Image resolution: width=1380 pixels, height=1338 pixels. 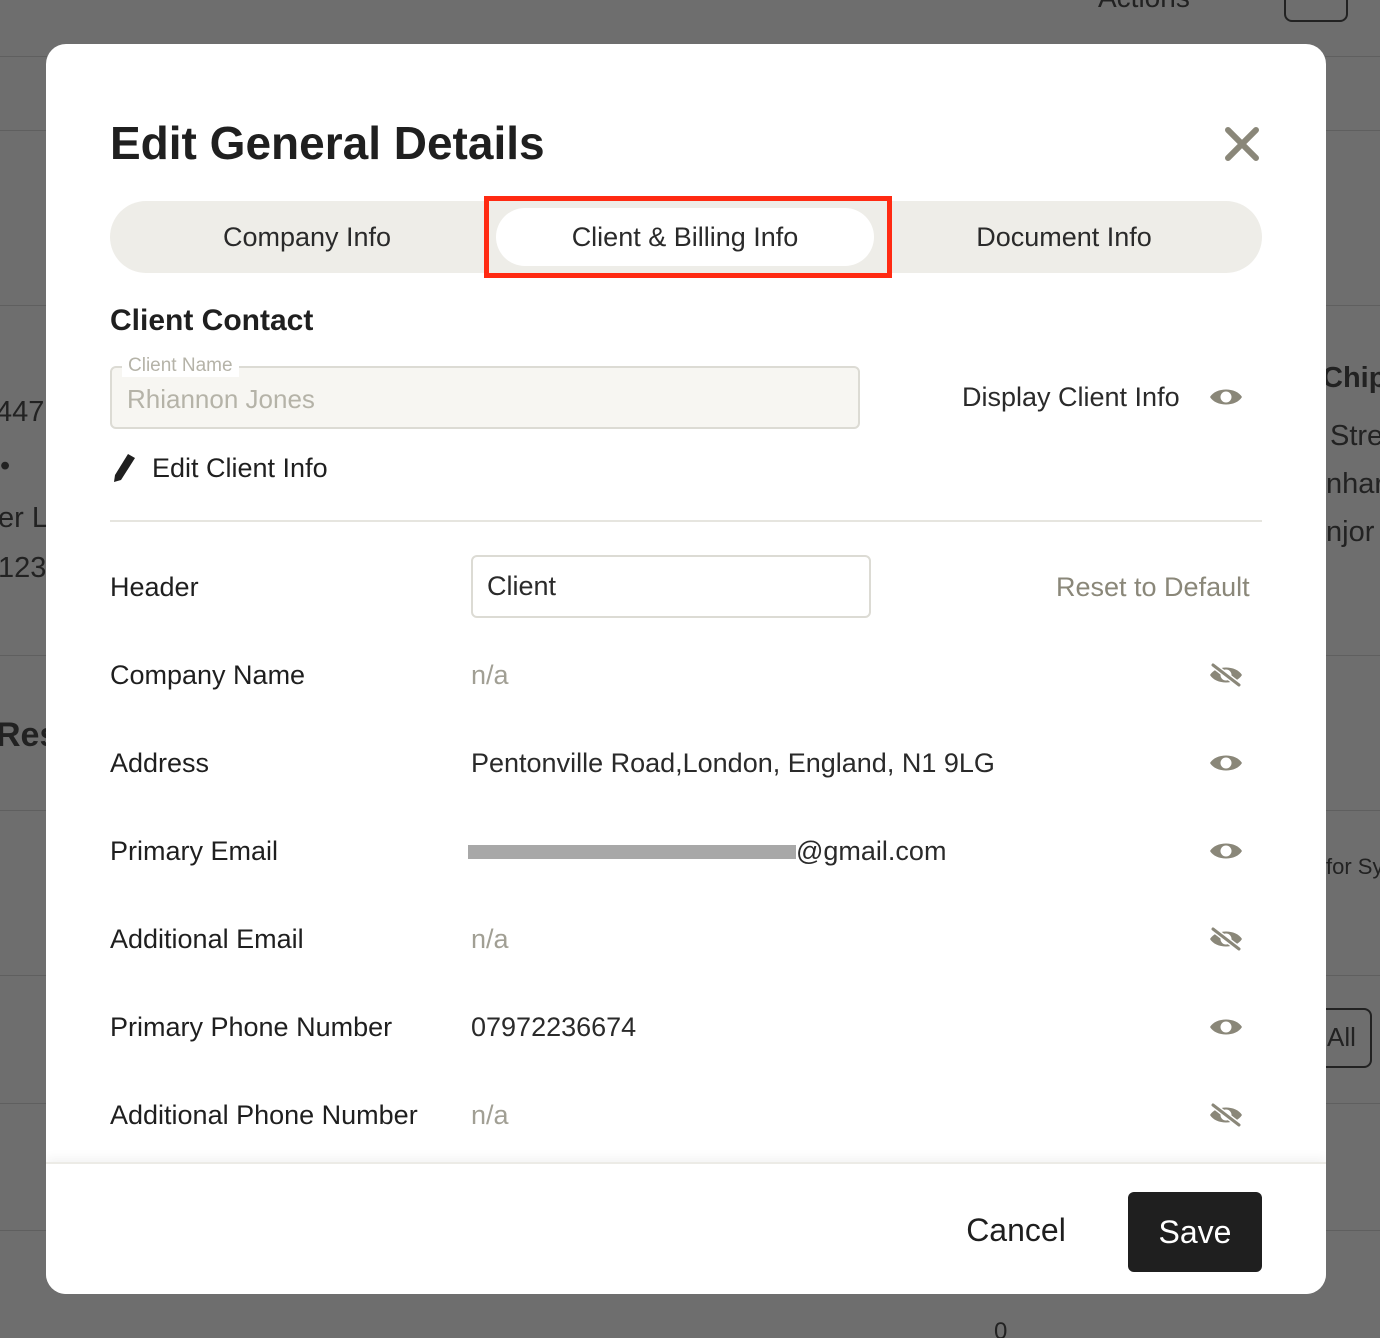 What do you see at coordinates (632, 852) in the screenshot?
I see `redacted-email-bar` at bounding box center [632, 852].